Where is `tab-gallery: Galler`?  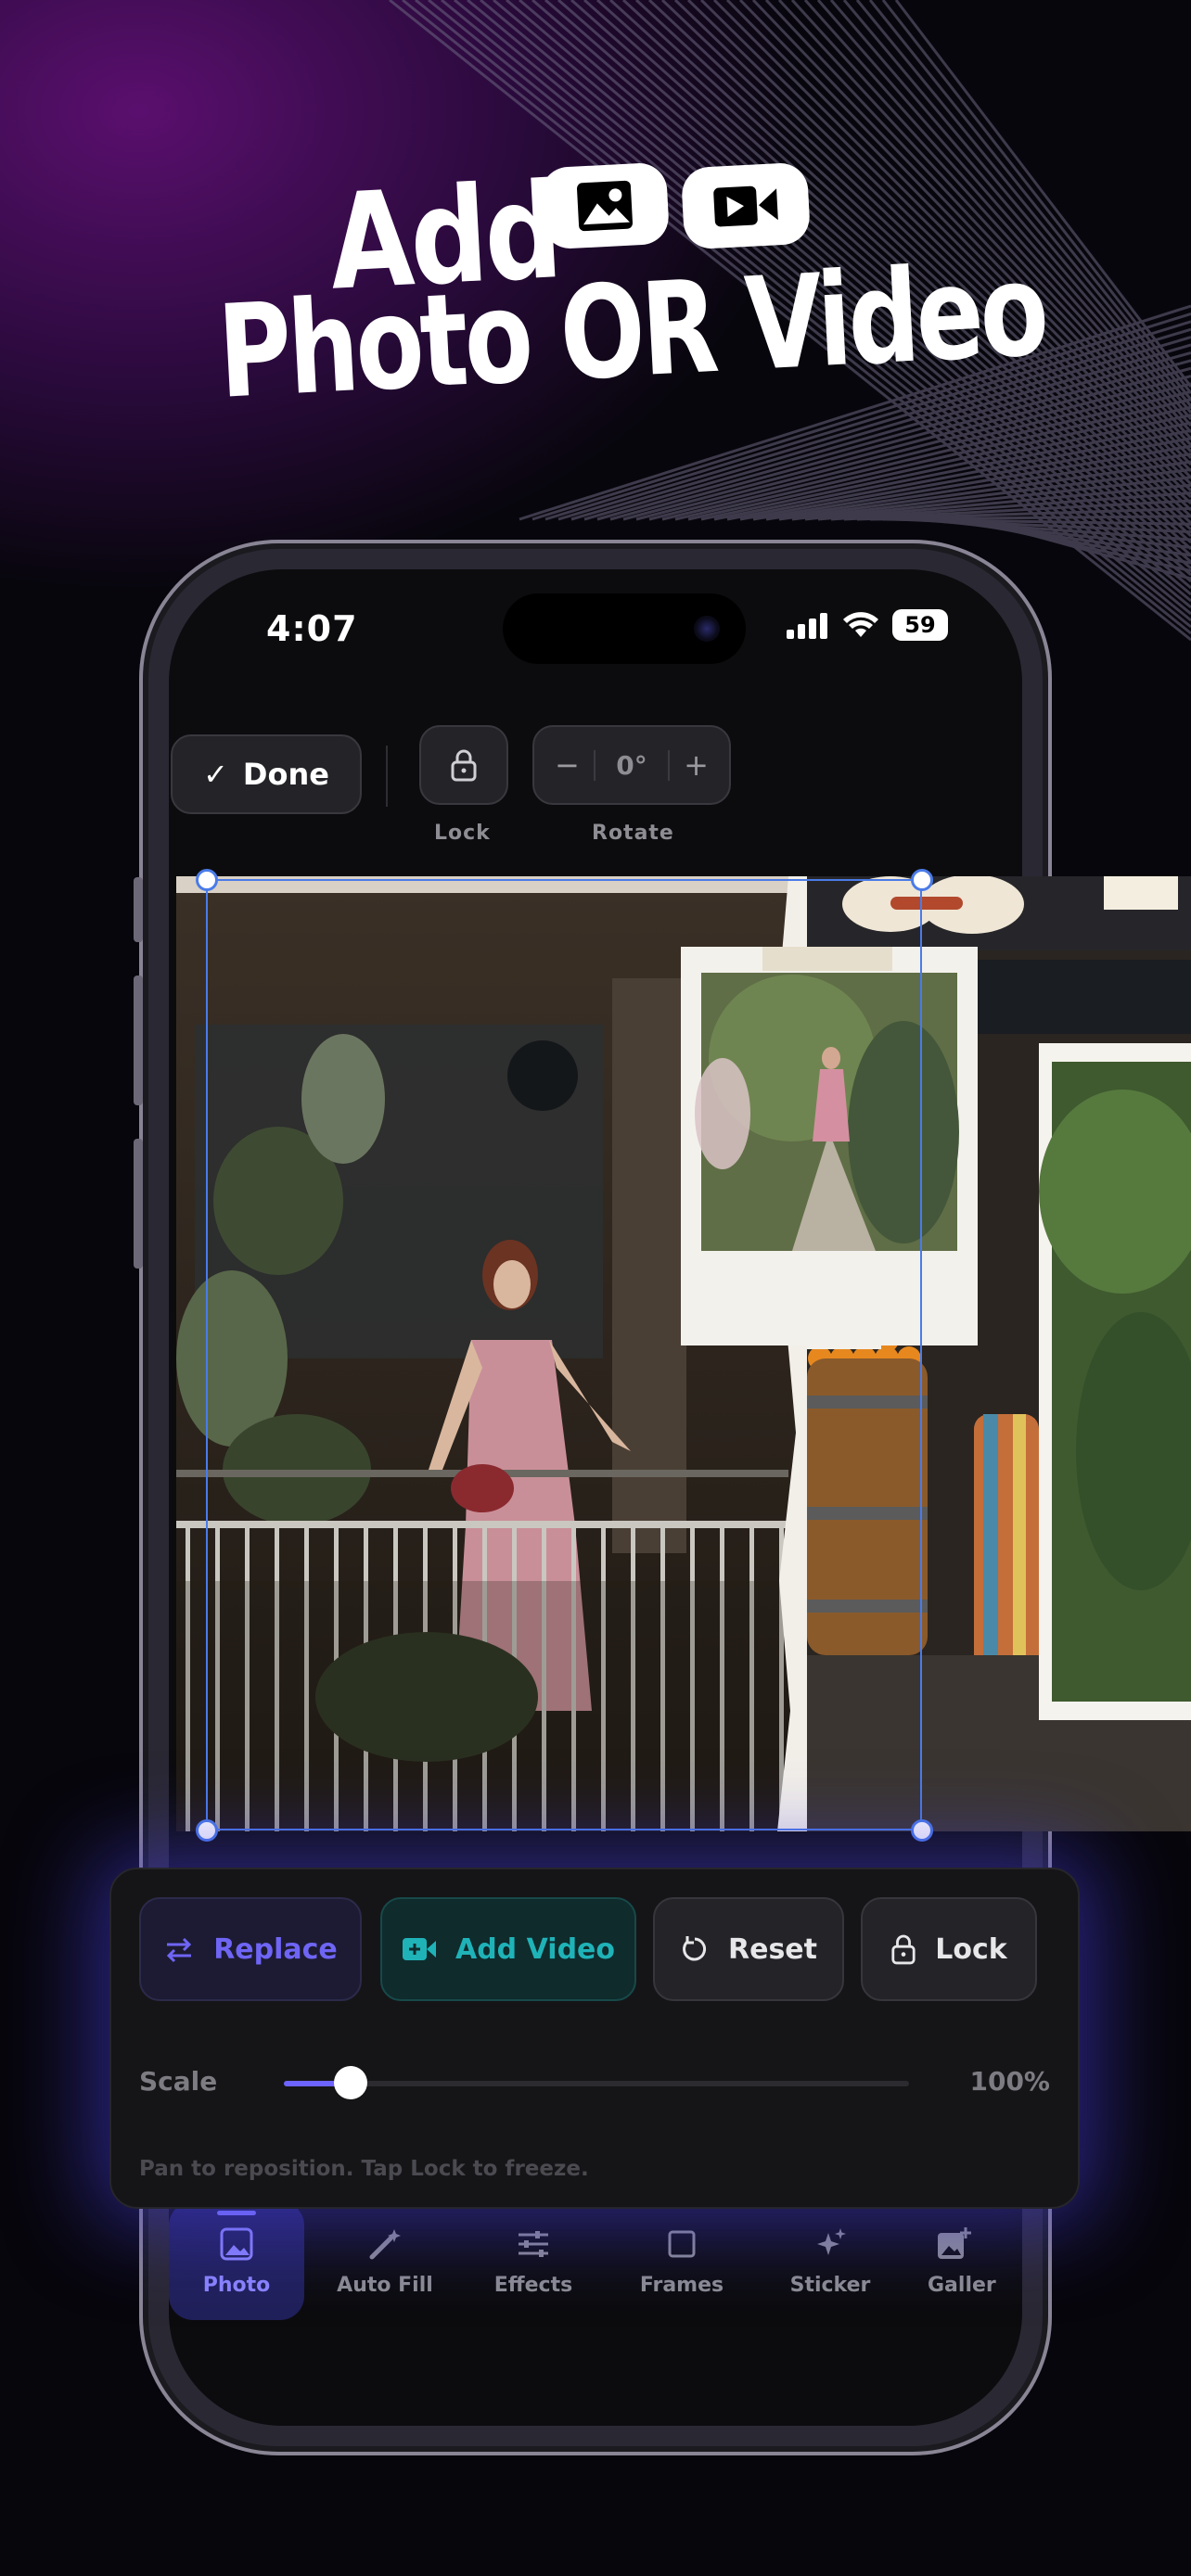 tab-gallery: Galler is located at coordinates (963, 2260).